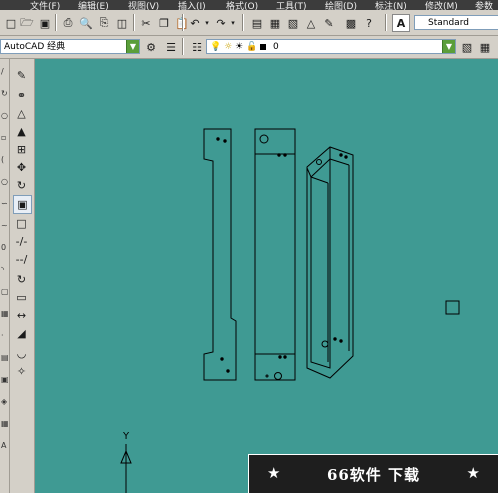 The width and height of the screenshot is (498, 493). Describe the element at coordinates (467, 47) in the screenshot. I see `make-current-layer-icon: ▧` at that location.